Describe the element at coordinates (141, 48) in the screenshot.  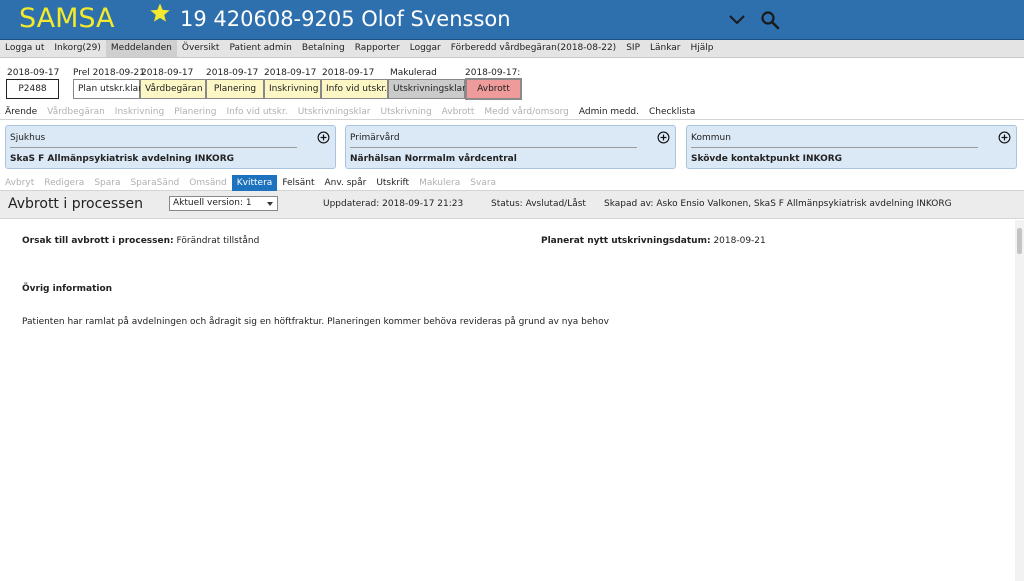
I see `menu-item-meddelanden: Meddelanden` at that location.